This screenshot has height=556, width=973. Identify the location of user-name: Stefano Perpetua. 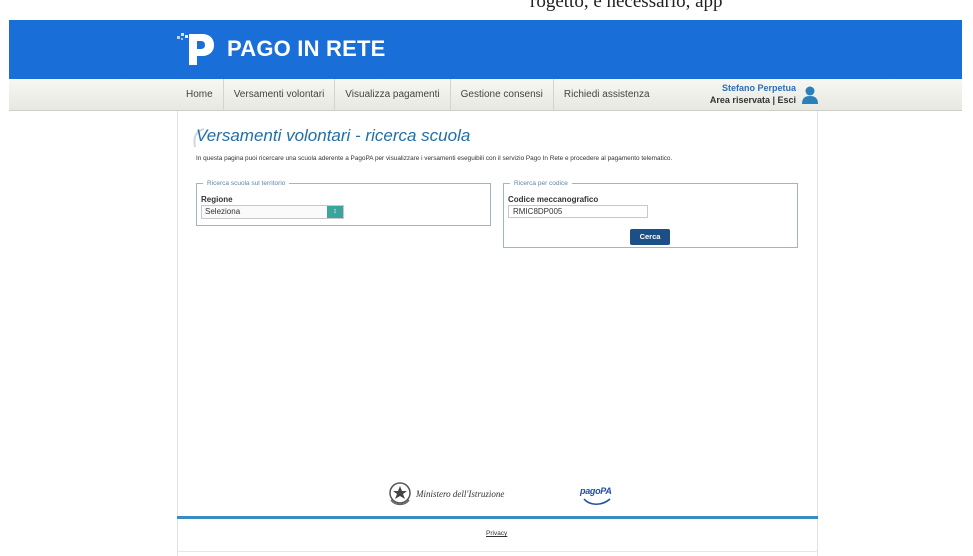
(759, 88).